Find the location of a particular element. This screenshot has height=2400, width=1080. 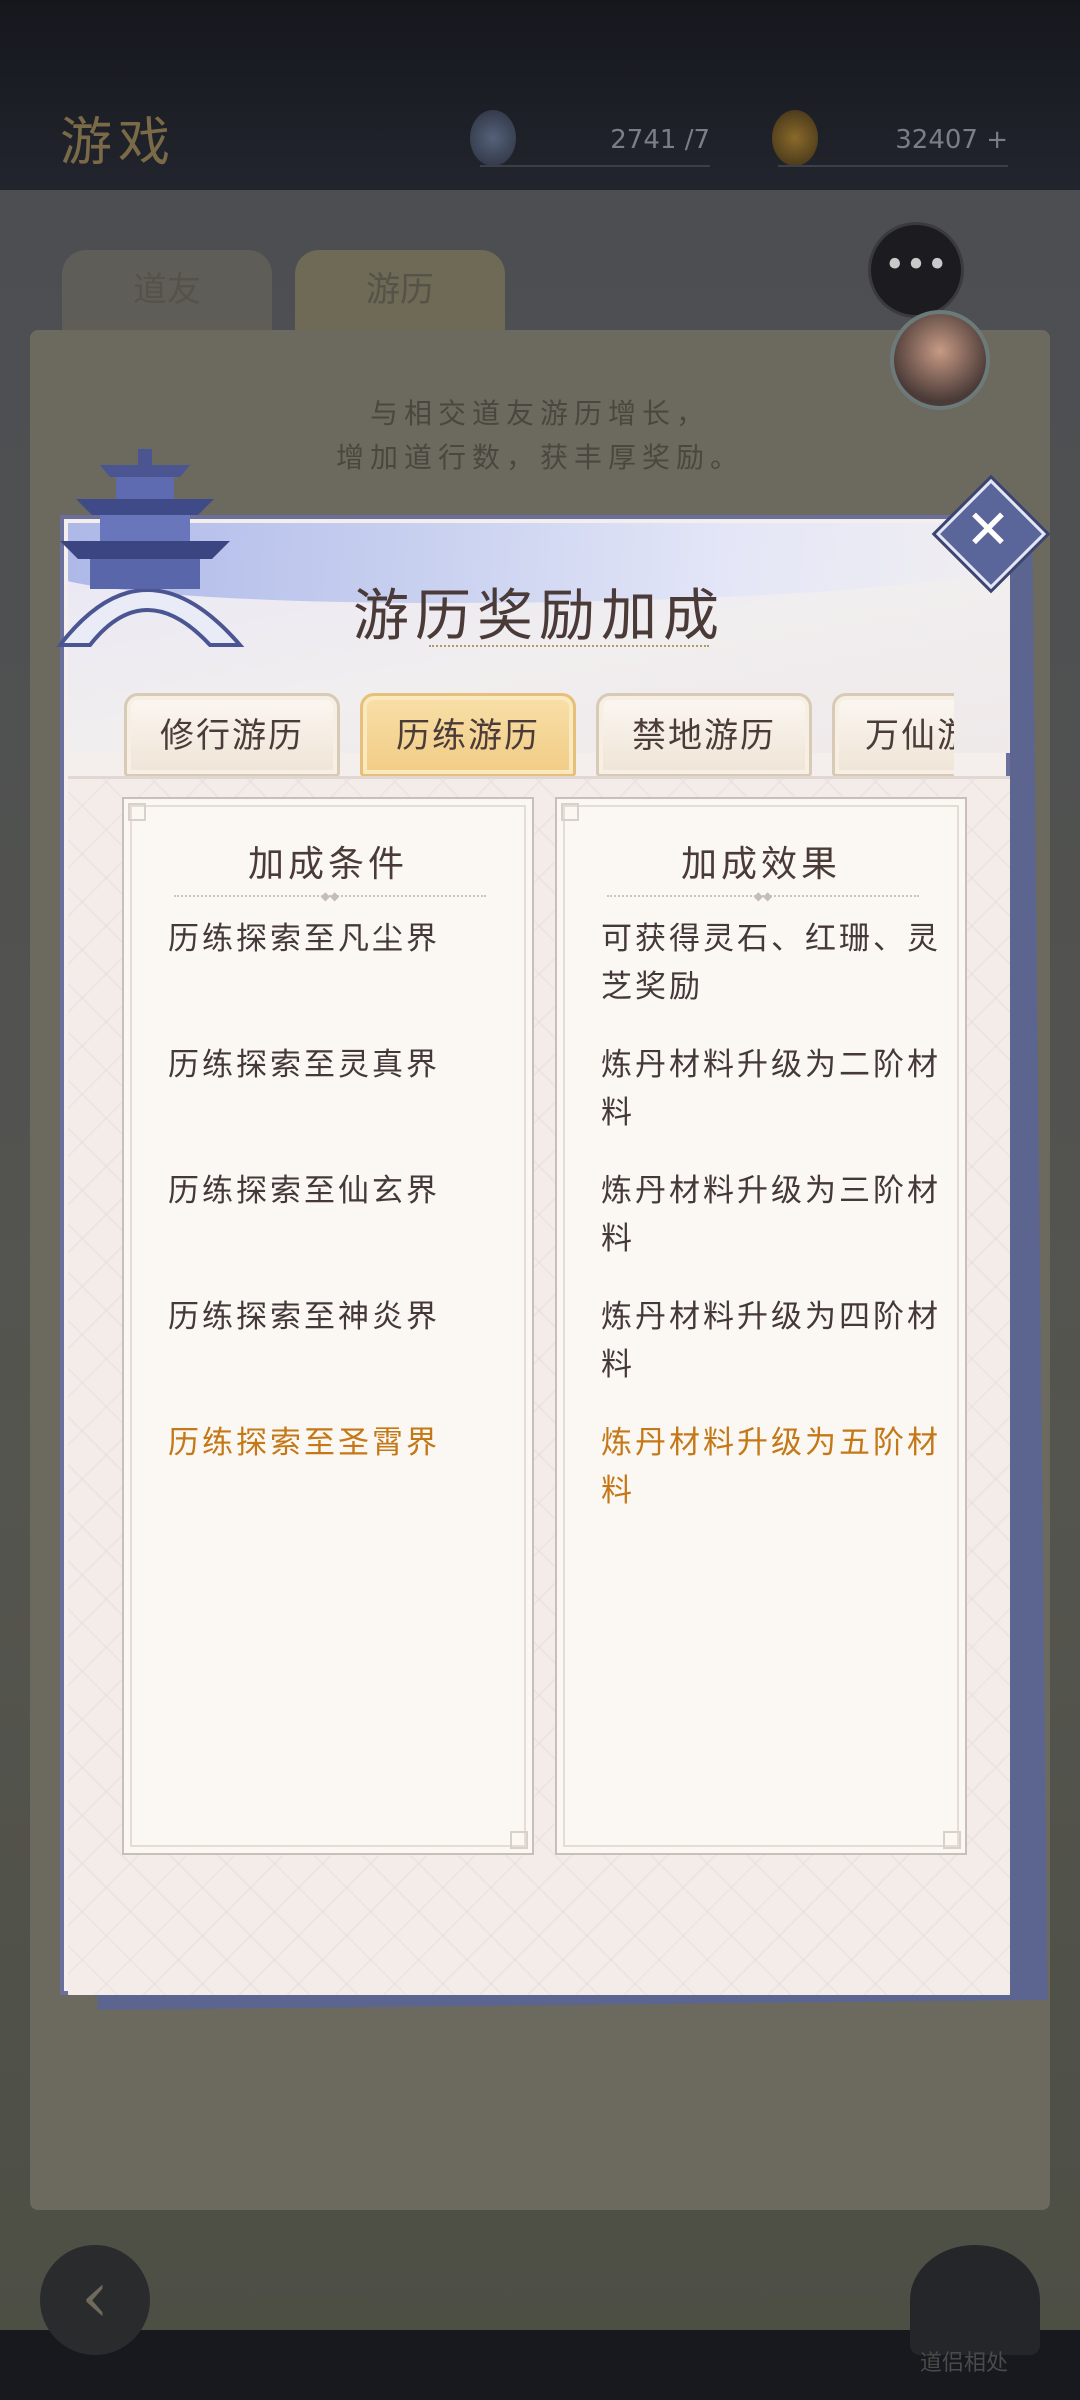

pagoda-icon is located at coordinates (150, 548).